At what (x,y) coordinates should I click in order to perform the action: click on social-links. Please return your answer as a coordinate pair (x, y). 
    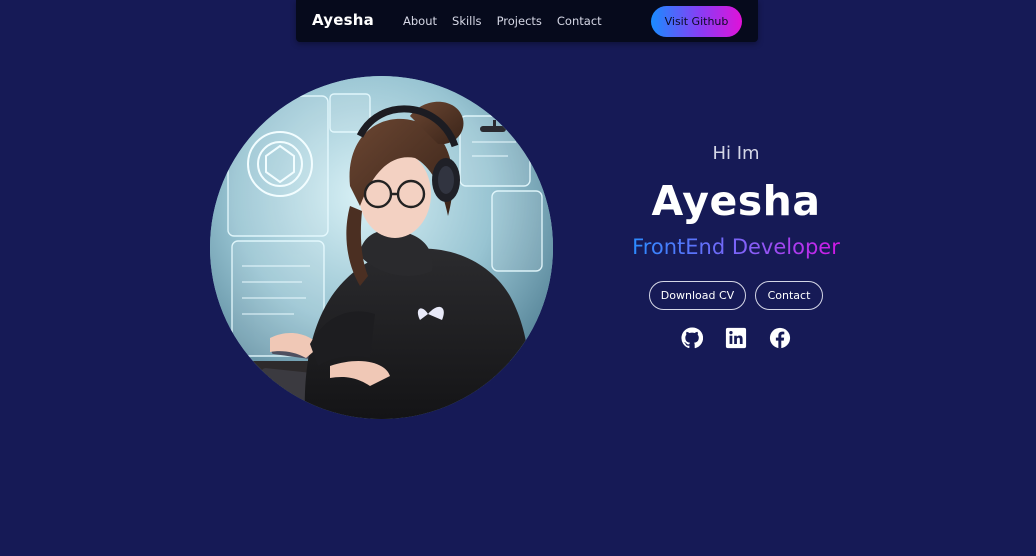
    Looking at the image, I should click on (736, 338).